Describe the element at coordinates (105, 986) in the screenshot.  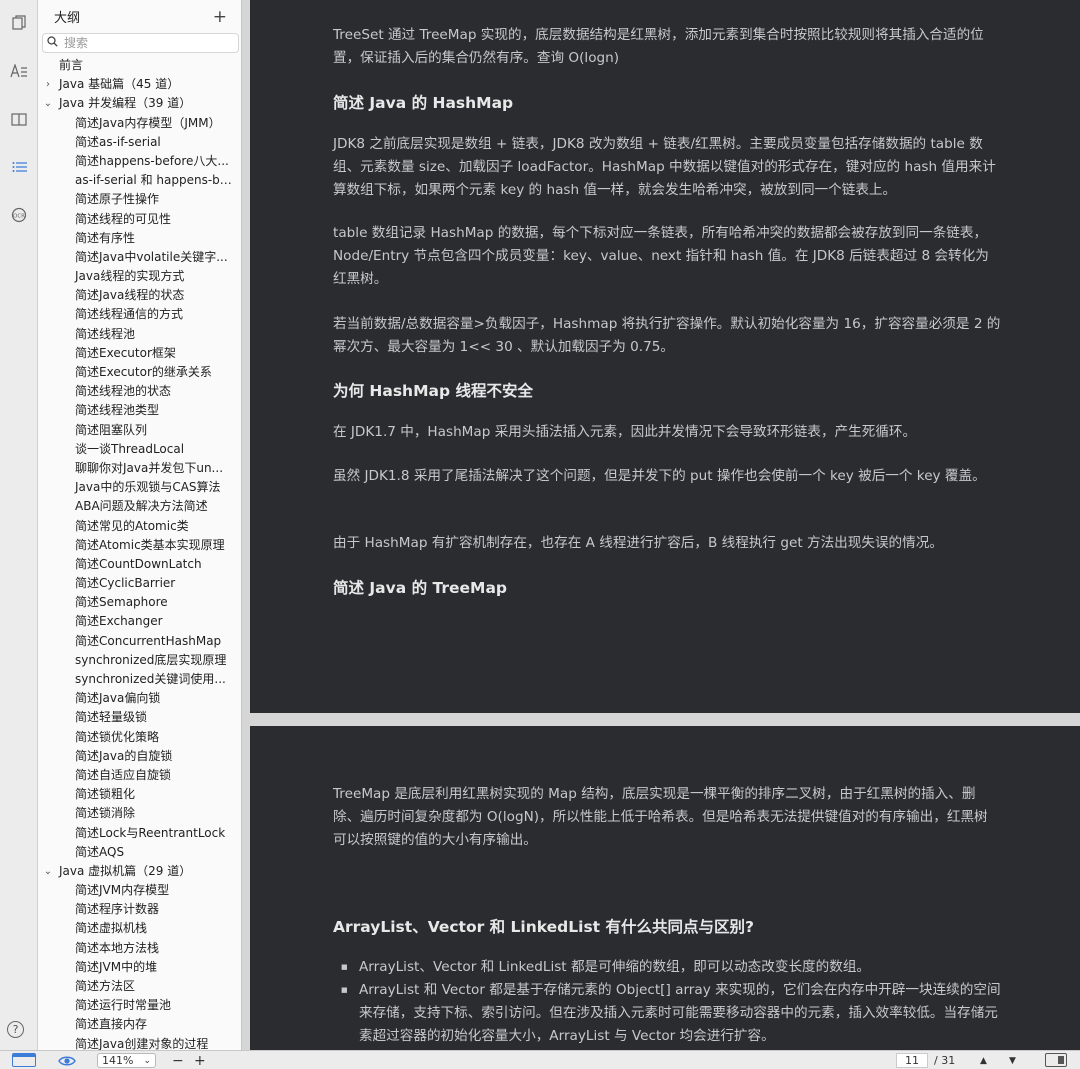
I see `outline-item-label: 简述方法区` at that location.